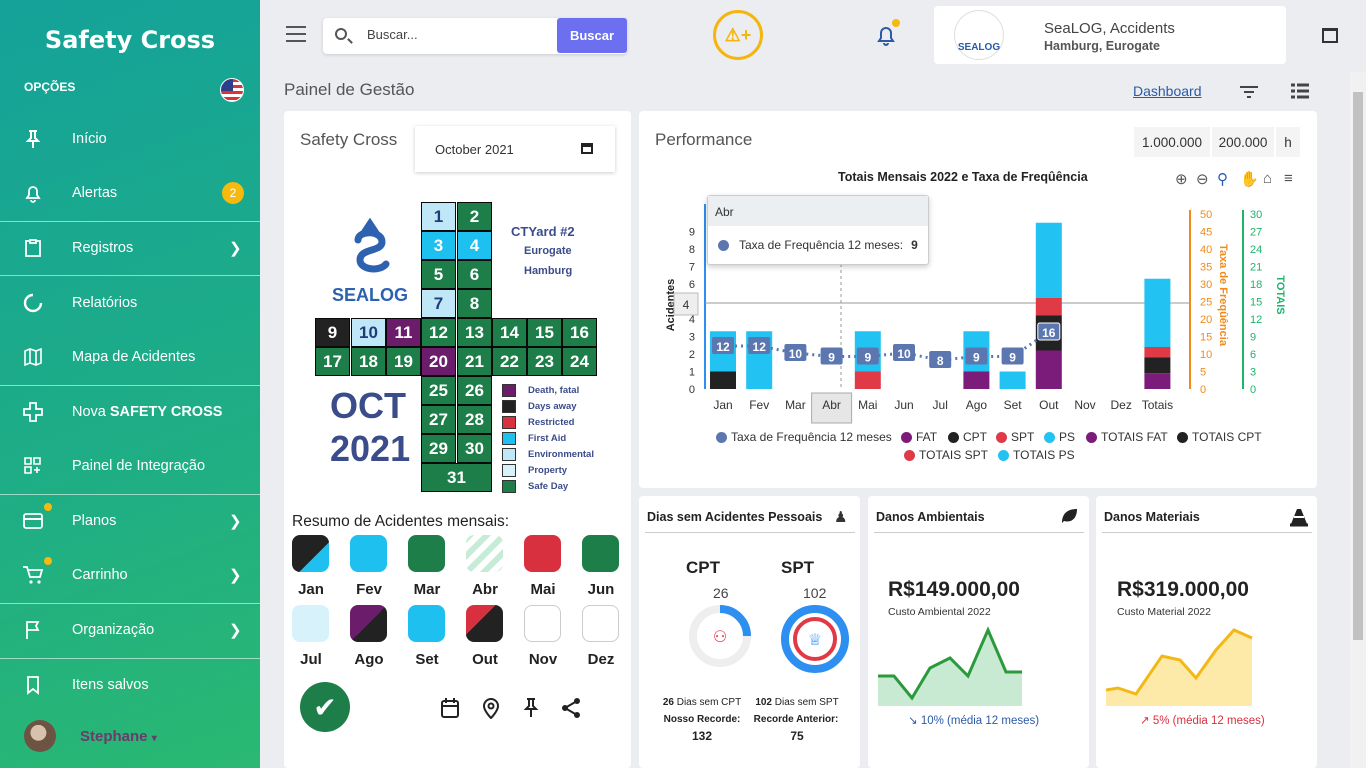 The image size is (1366, 768). Describe the element at coordinates (474, 332) in the screenshot. I see `day-cell: 13` at that location.